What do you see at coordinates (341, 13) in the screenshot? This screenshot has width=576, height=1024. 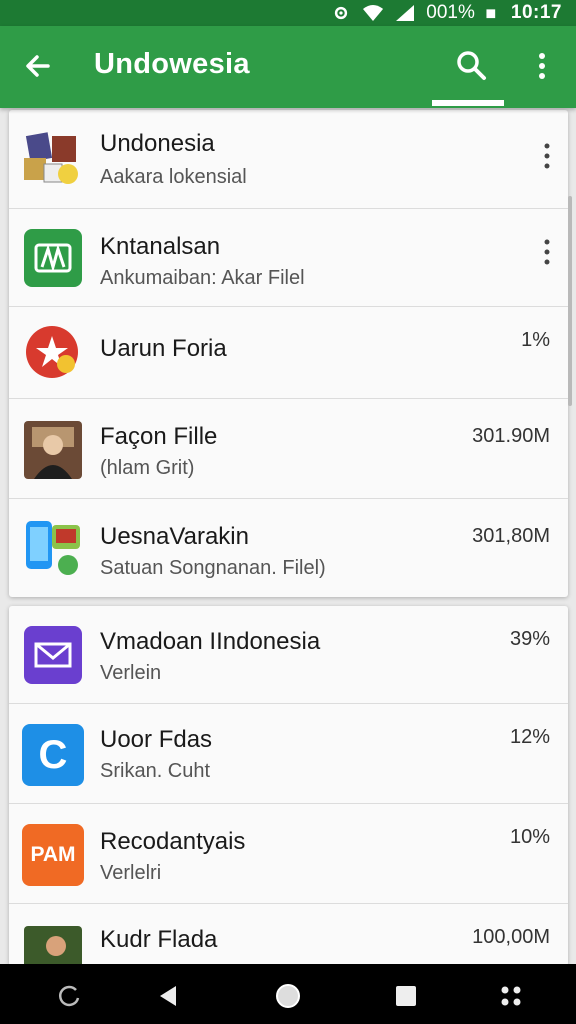 I see `settings-icon` at bounding box center [341, 13].